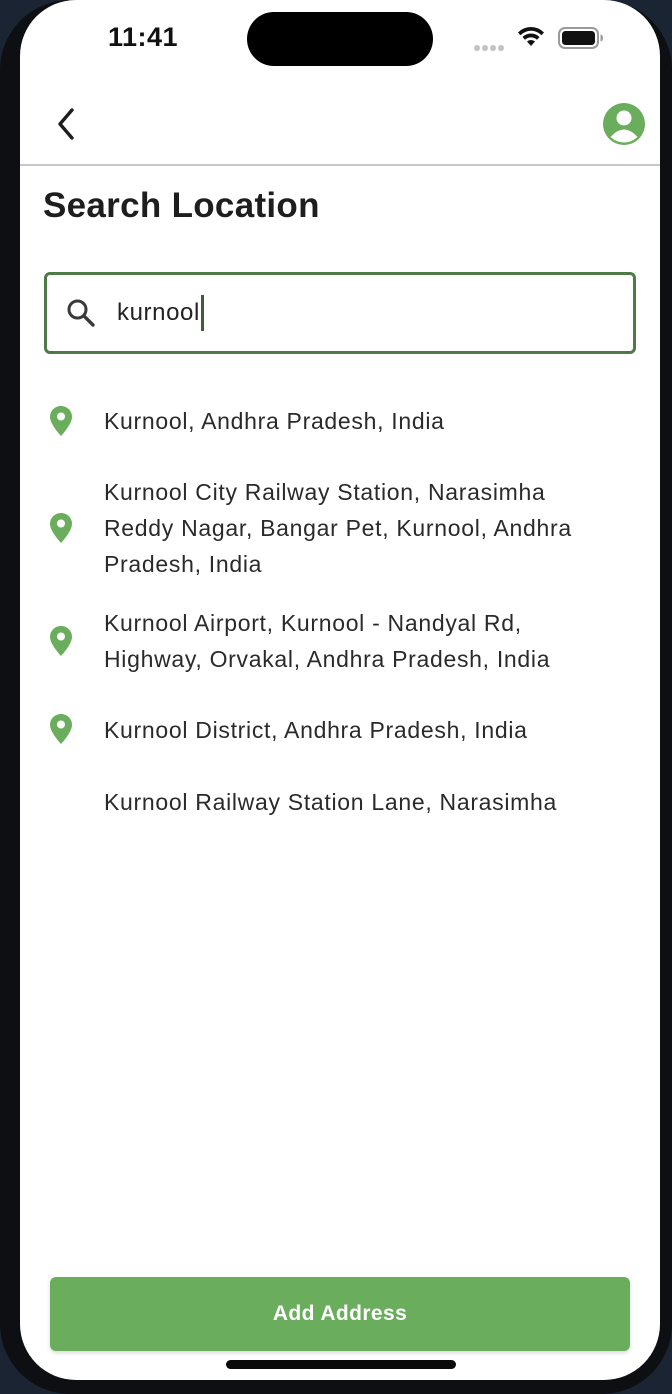  What do you see at coordinates (341, 1364) in the screenshot?
I see `home-indicator` at bounding box center [341, 1364].